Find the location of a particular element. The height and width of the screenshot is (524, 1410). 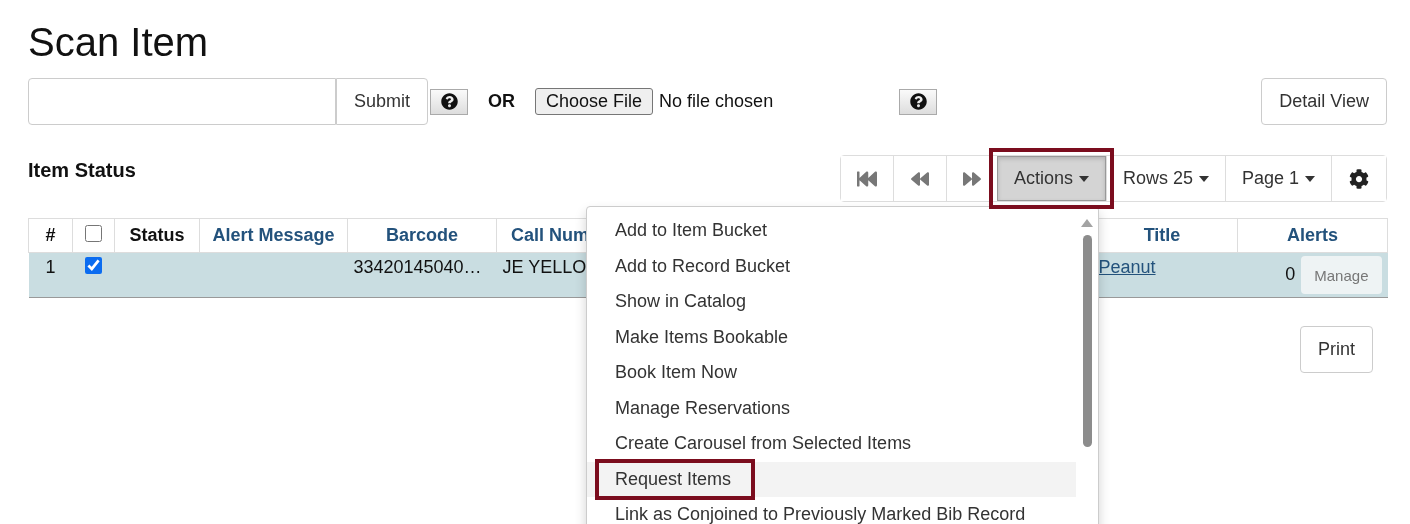

menu-item-label: Book Item Now is located at coordinates (676, 373).